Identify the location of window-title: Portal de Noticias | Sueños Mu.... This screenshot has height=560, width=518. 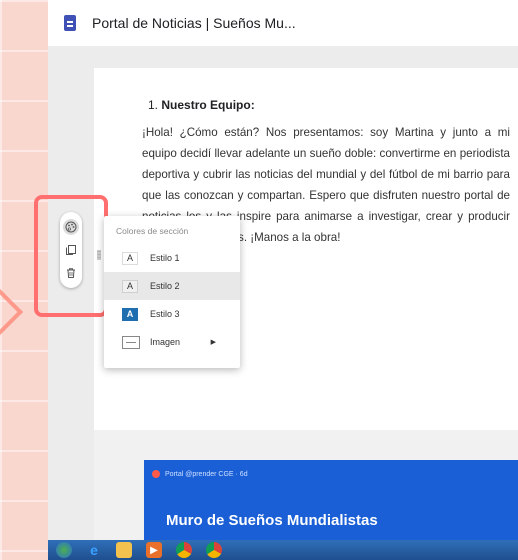
(194, 23).